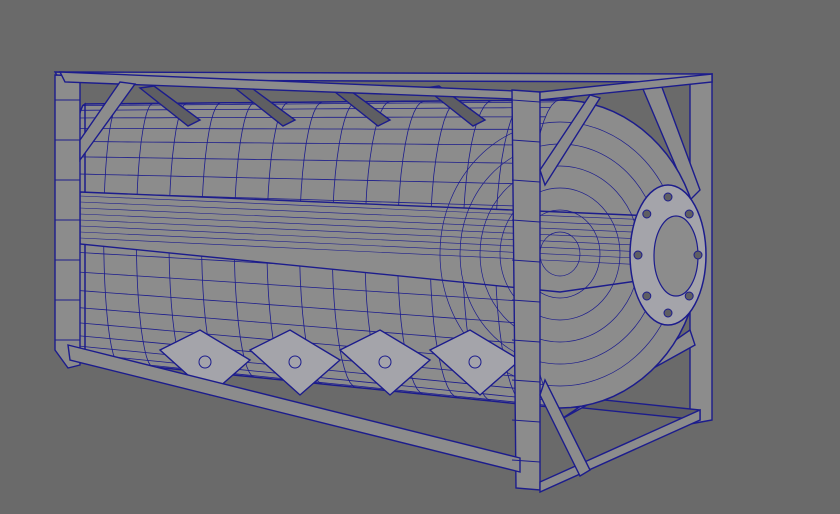  I want to click on front-left-post, so click(67, 221).